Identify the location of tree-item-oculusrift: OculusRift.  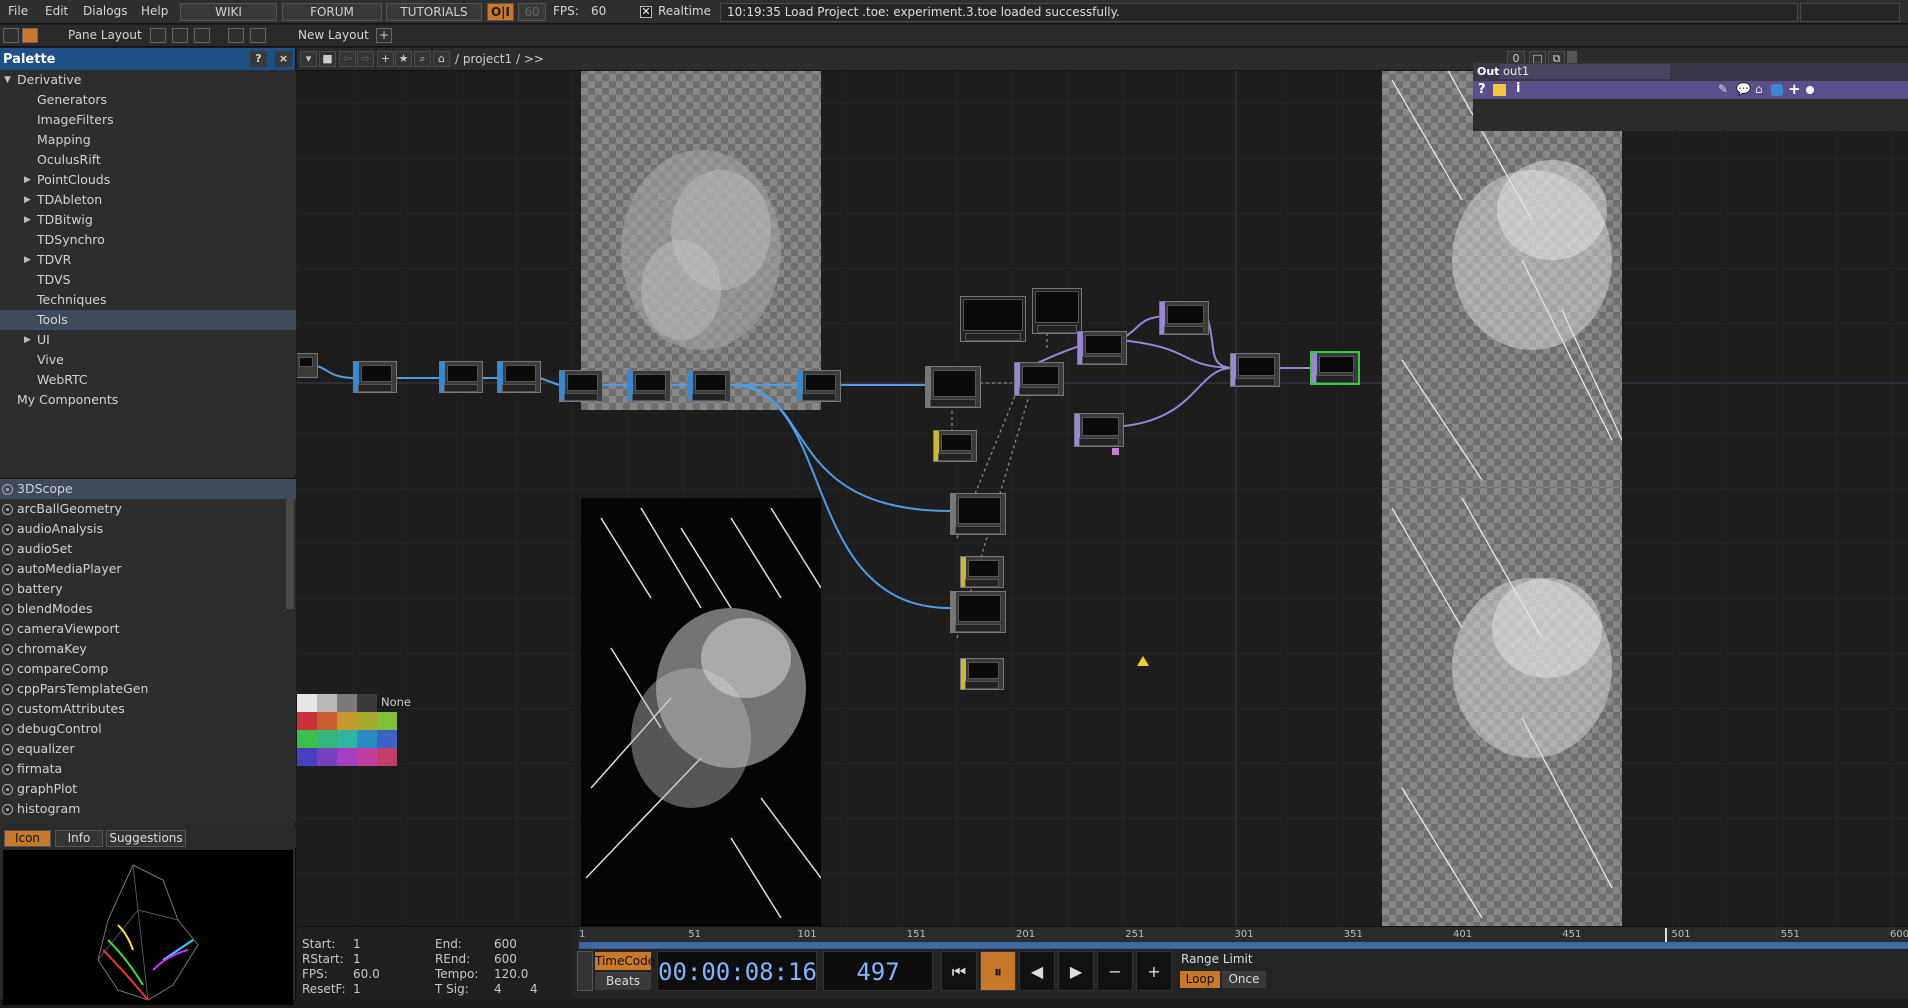
(148, 160).